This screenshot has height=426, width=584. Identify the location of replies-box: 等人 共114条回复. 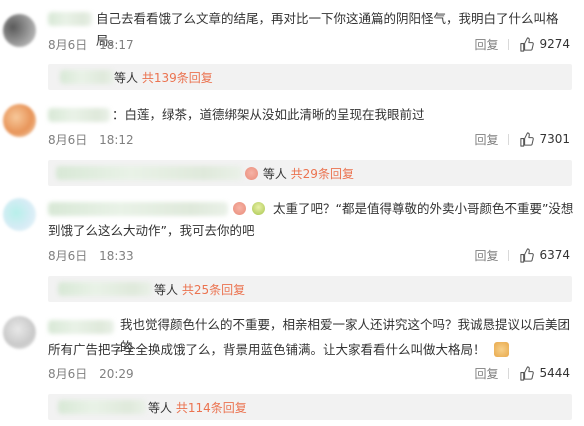
(310, 407).